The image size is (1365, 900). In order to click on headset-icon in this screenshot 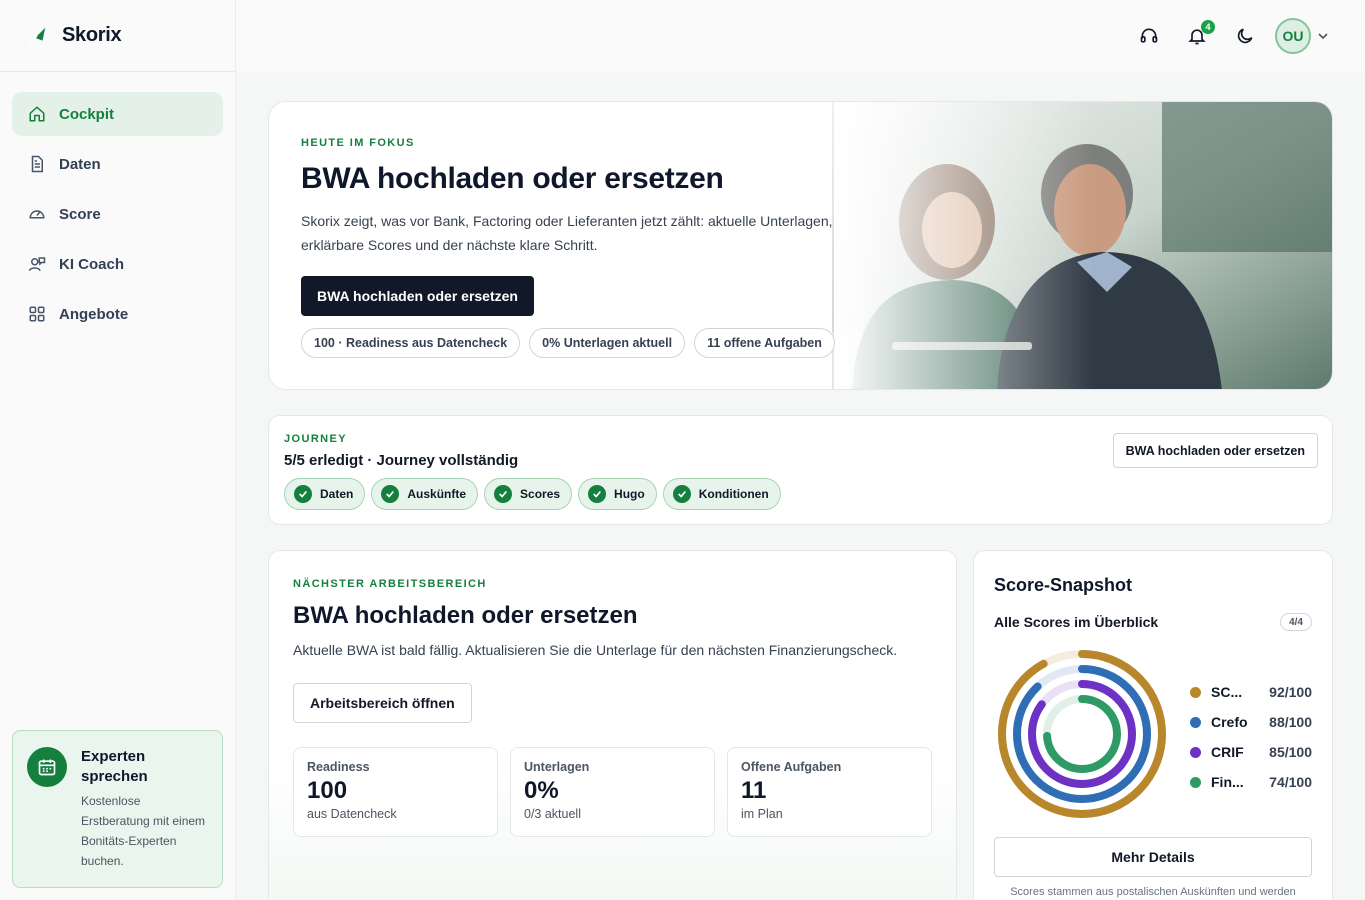, I will do `click(1149, 36)`.